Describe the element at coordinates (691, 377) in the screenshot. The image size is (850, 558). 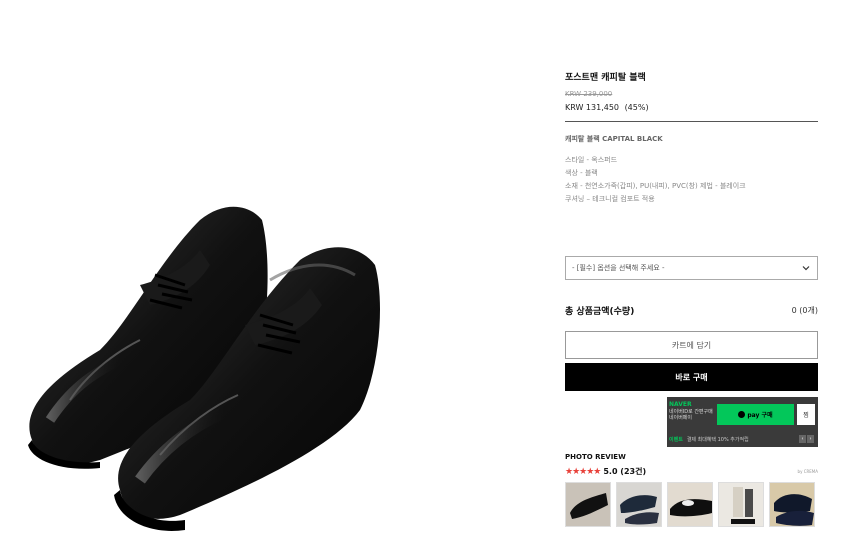
I see `buy-now-button: 바로 구매` at that location.